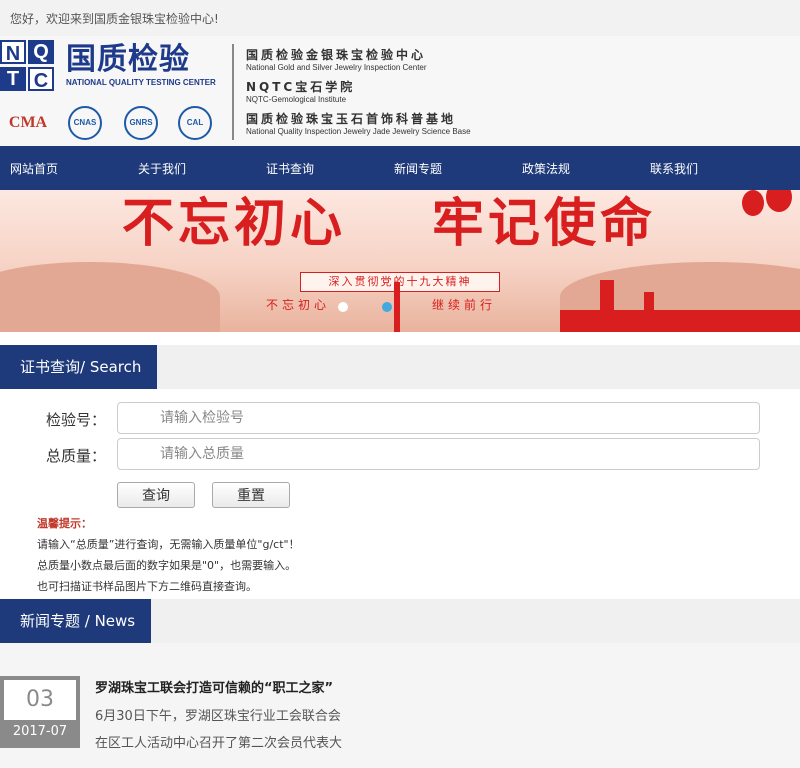 The height and width of the screenshot is (768, 800). What do you see at coordinates (40, 700) in the screenshot?
I see `news-day: 03` at bounding box center [40, 700].